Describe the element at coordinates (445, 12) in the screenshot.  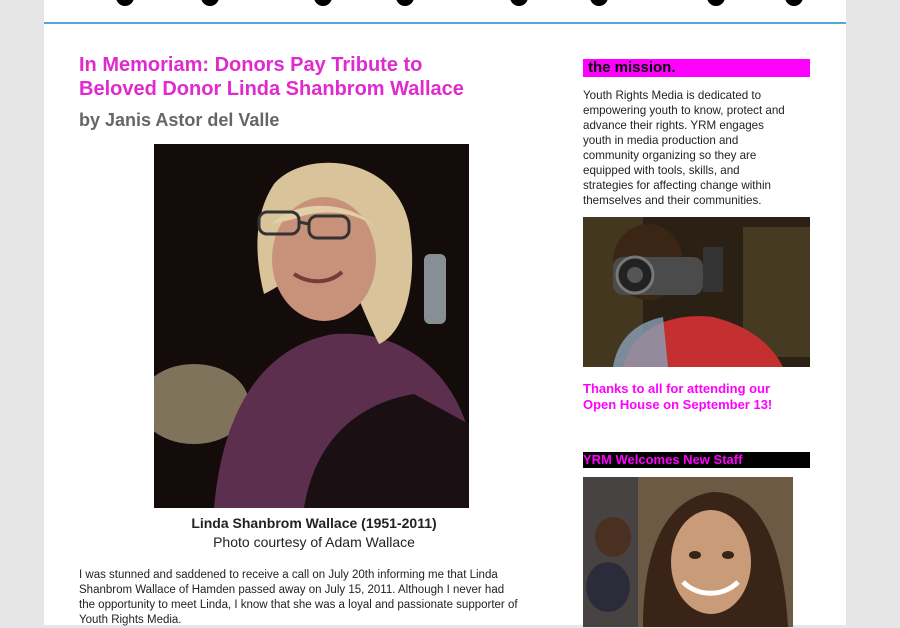
I see `spiral-binding` at that location.